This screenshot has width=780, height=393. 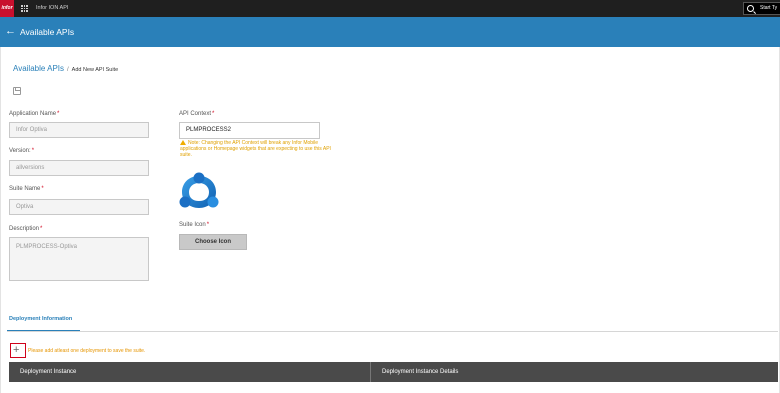 I want to click on tab-deployment-information: Deployment Information, so click(x=40, y=319).